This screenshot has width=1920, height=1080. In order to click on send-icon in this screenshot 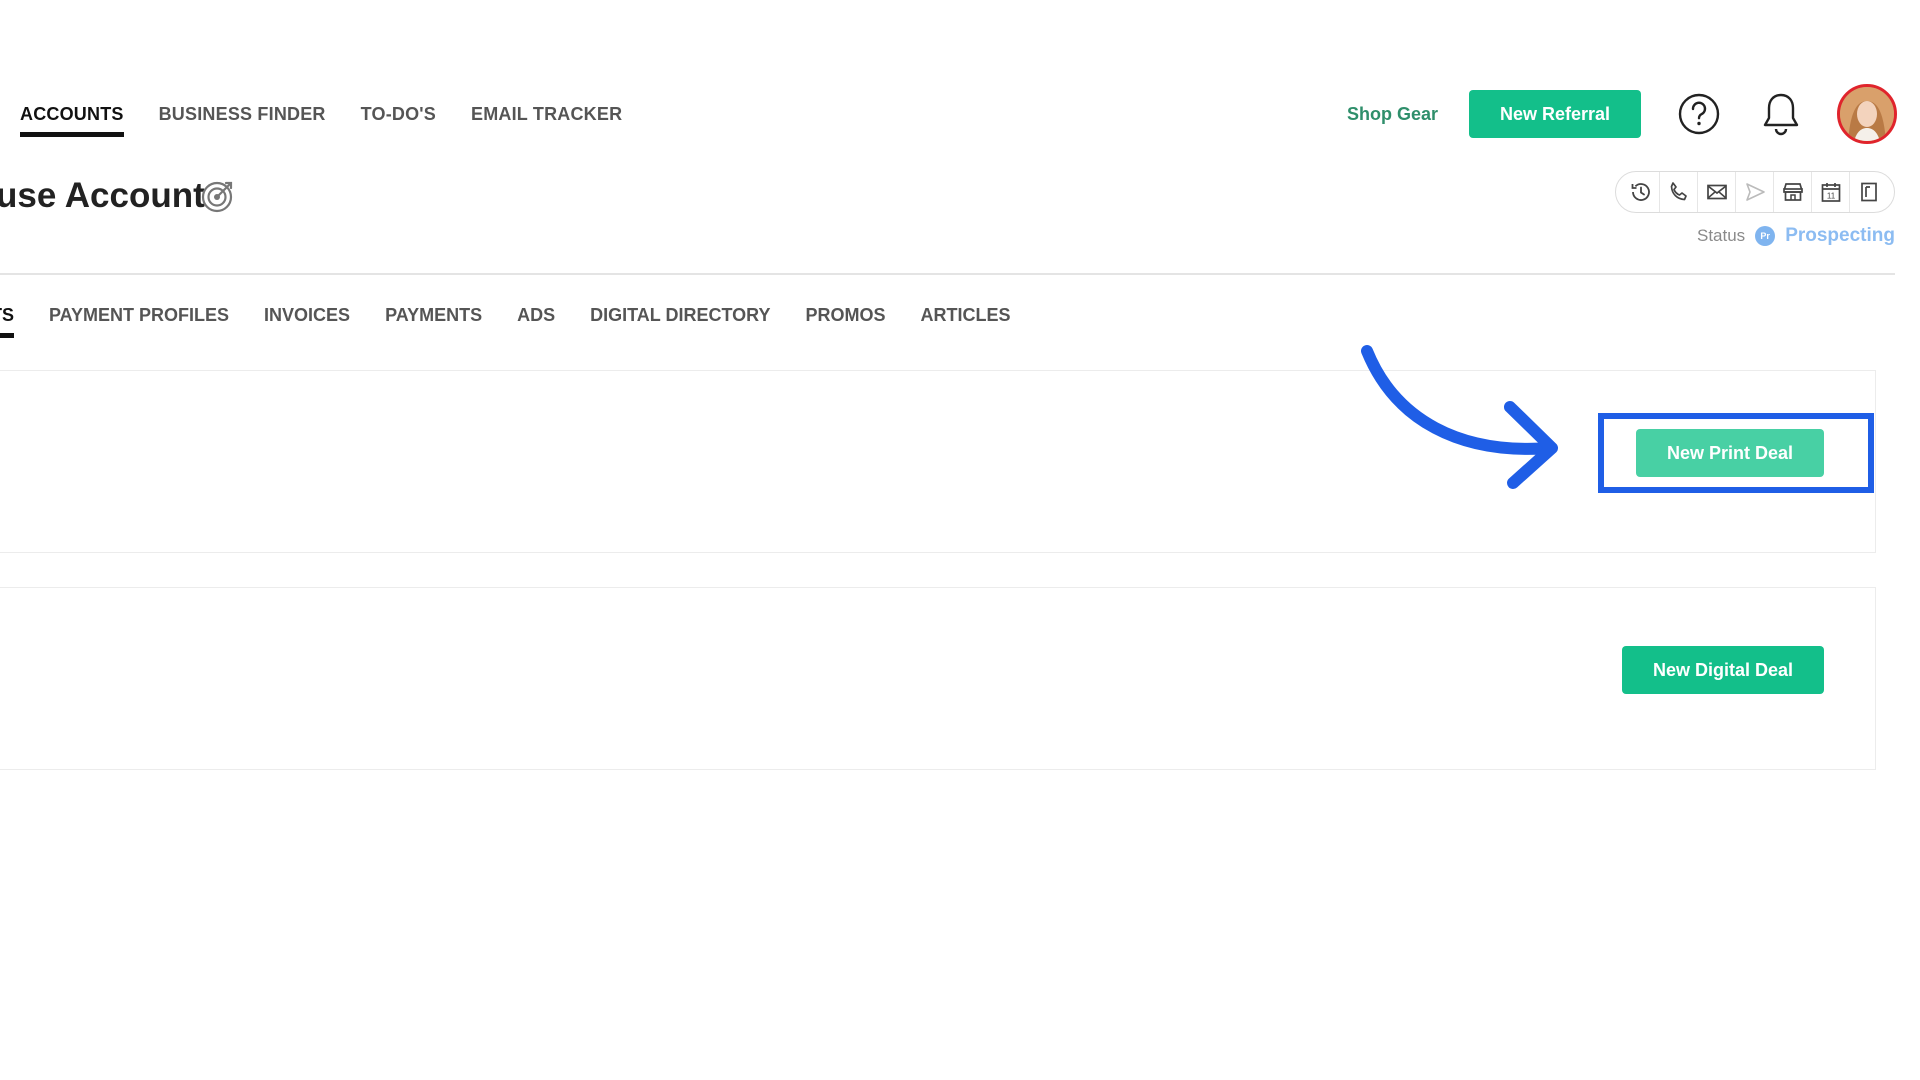, I will do `click(1755, 192)`.